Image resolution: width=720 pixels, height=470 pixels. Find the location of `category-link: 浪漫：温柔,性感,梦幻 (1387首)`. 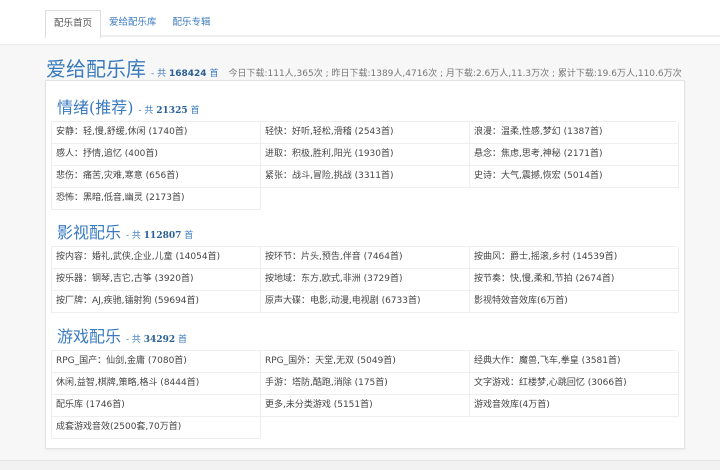

category-link: 浪漫：温柔,性感,梦幻 (1387首) is located at coordinates (574, 133).